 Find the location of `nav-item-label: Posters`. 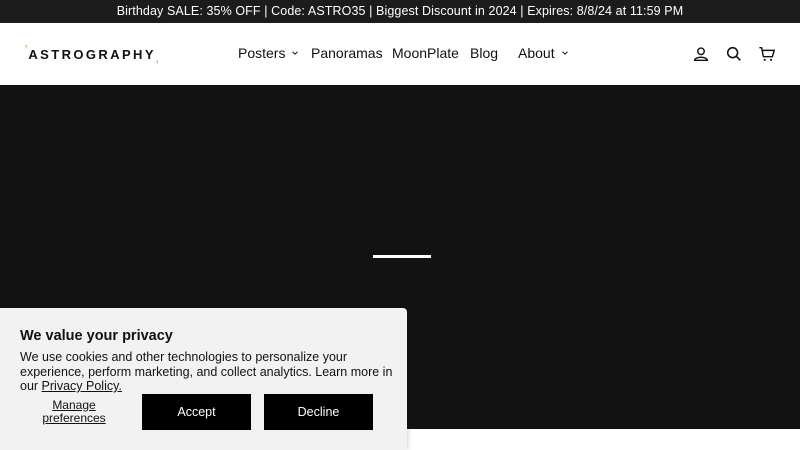

nav-item-label: Posters is located at coordinates (262, 53).